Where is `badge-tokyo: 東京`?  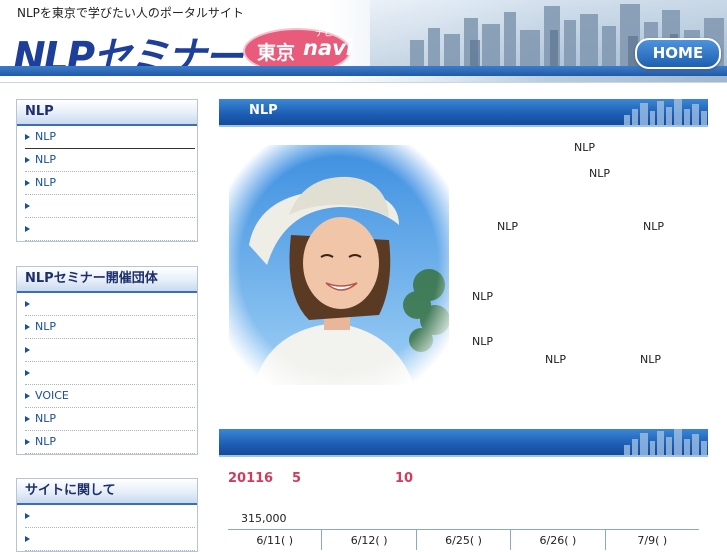
badge-tokyo: 東京 is located at coordinates (276, 53).